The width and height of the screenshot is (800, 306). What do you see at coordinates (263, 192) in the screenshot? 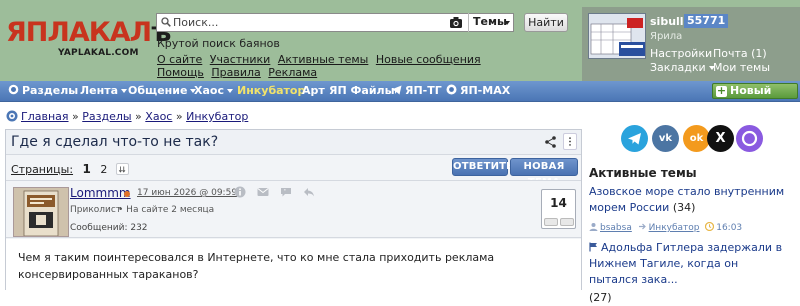
I see `mail-icon` at bounding box center [263, 192].